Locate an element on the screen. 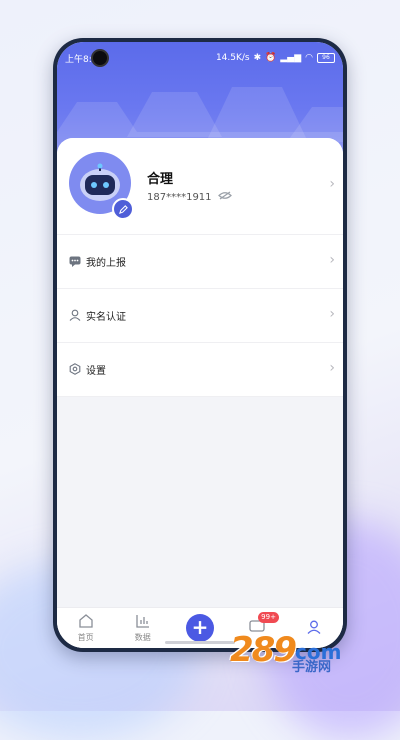  tab-data: 数据 is located at coordinates (143, 628).